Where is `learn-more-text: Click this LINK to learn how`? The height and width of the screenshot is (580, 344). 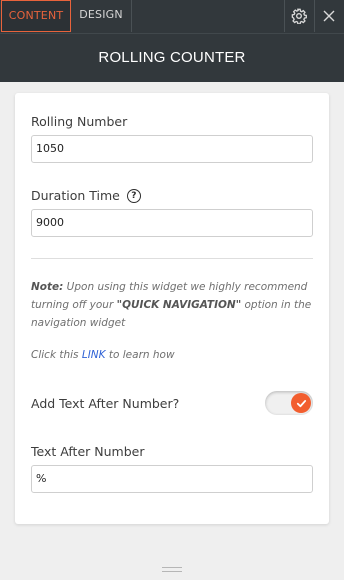
learn-more-text: Click this LINK to learn how is located at coordinates (173, 355).